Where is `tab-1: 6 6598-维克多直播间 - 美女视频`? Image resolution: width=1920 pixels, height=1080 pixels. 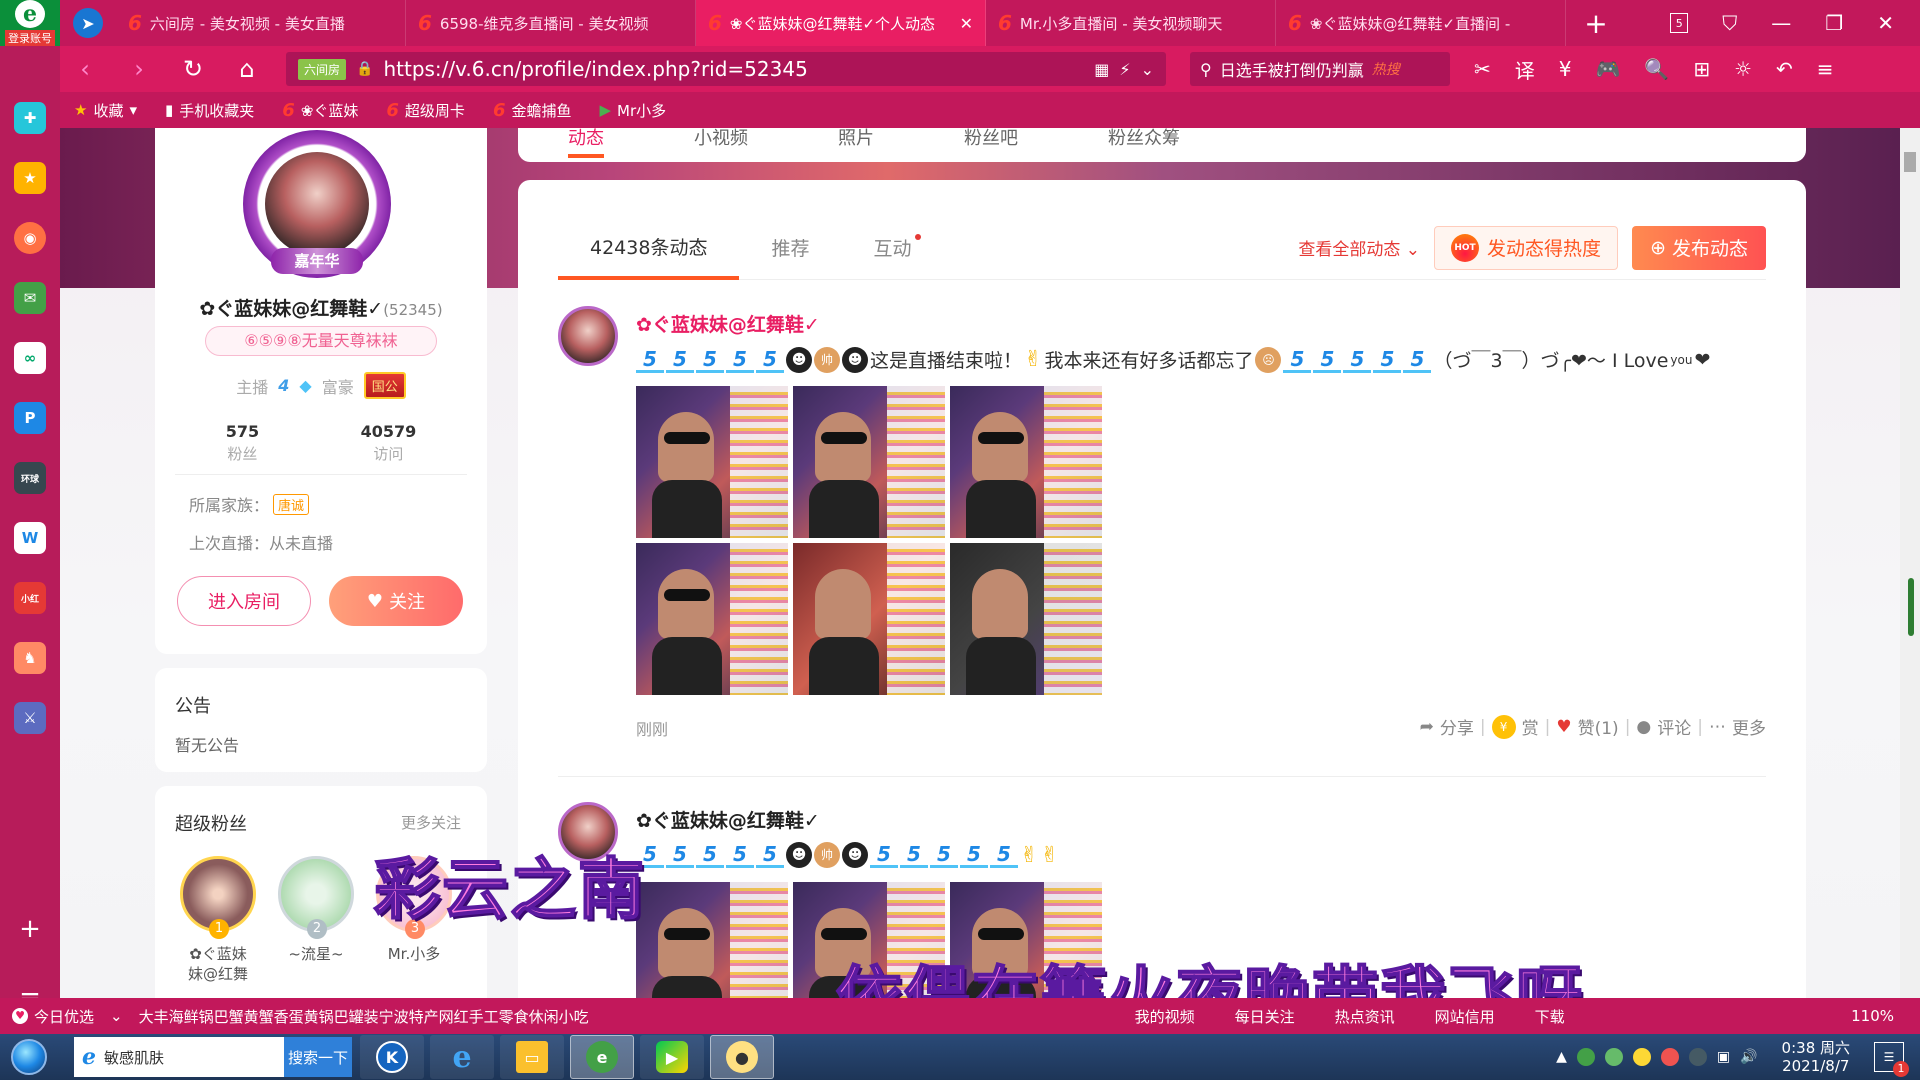 tab-1: 6 6598-维克多直播间 - 美女视频 is located at coordinates (551, 23).